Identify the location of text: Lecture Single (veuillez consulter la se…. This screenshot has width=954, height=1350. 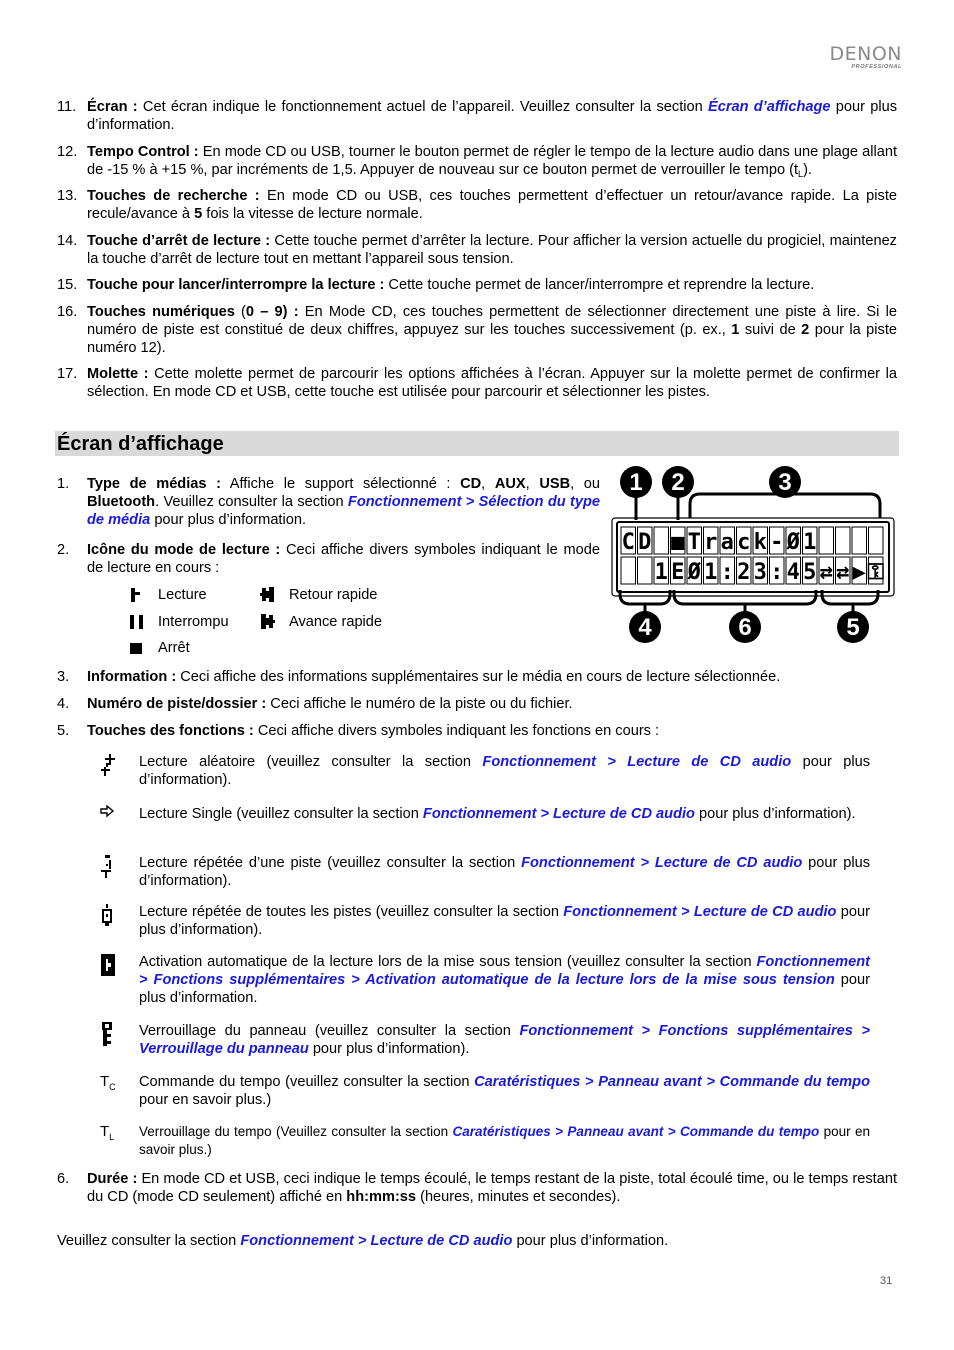
(281, 814).